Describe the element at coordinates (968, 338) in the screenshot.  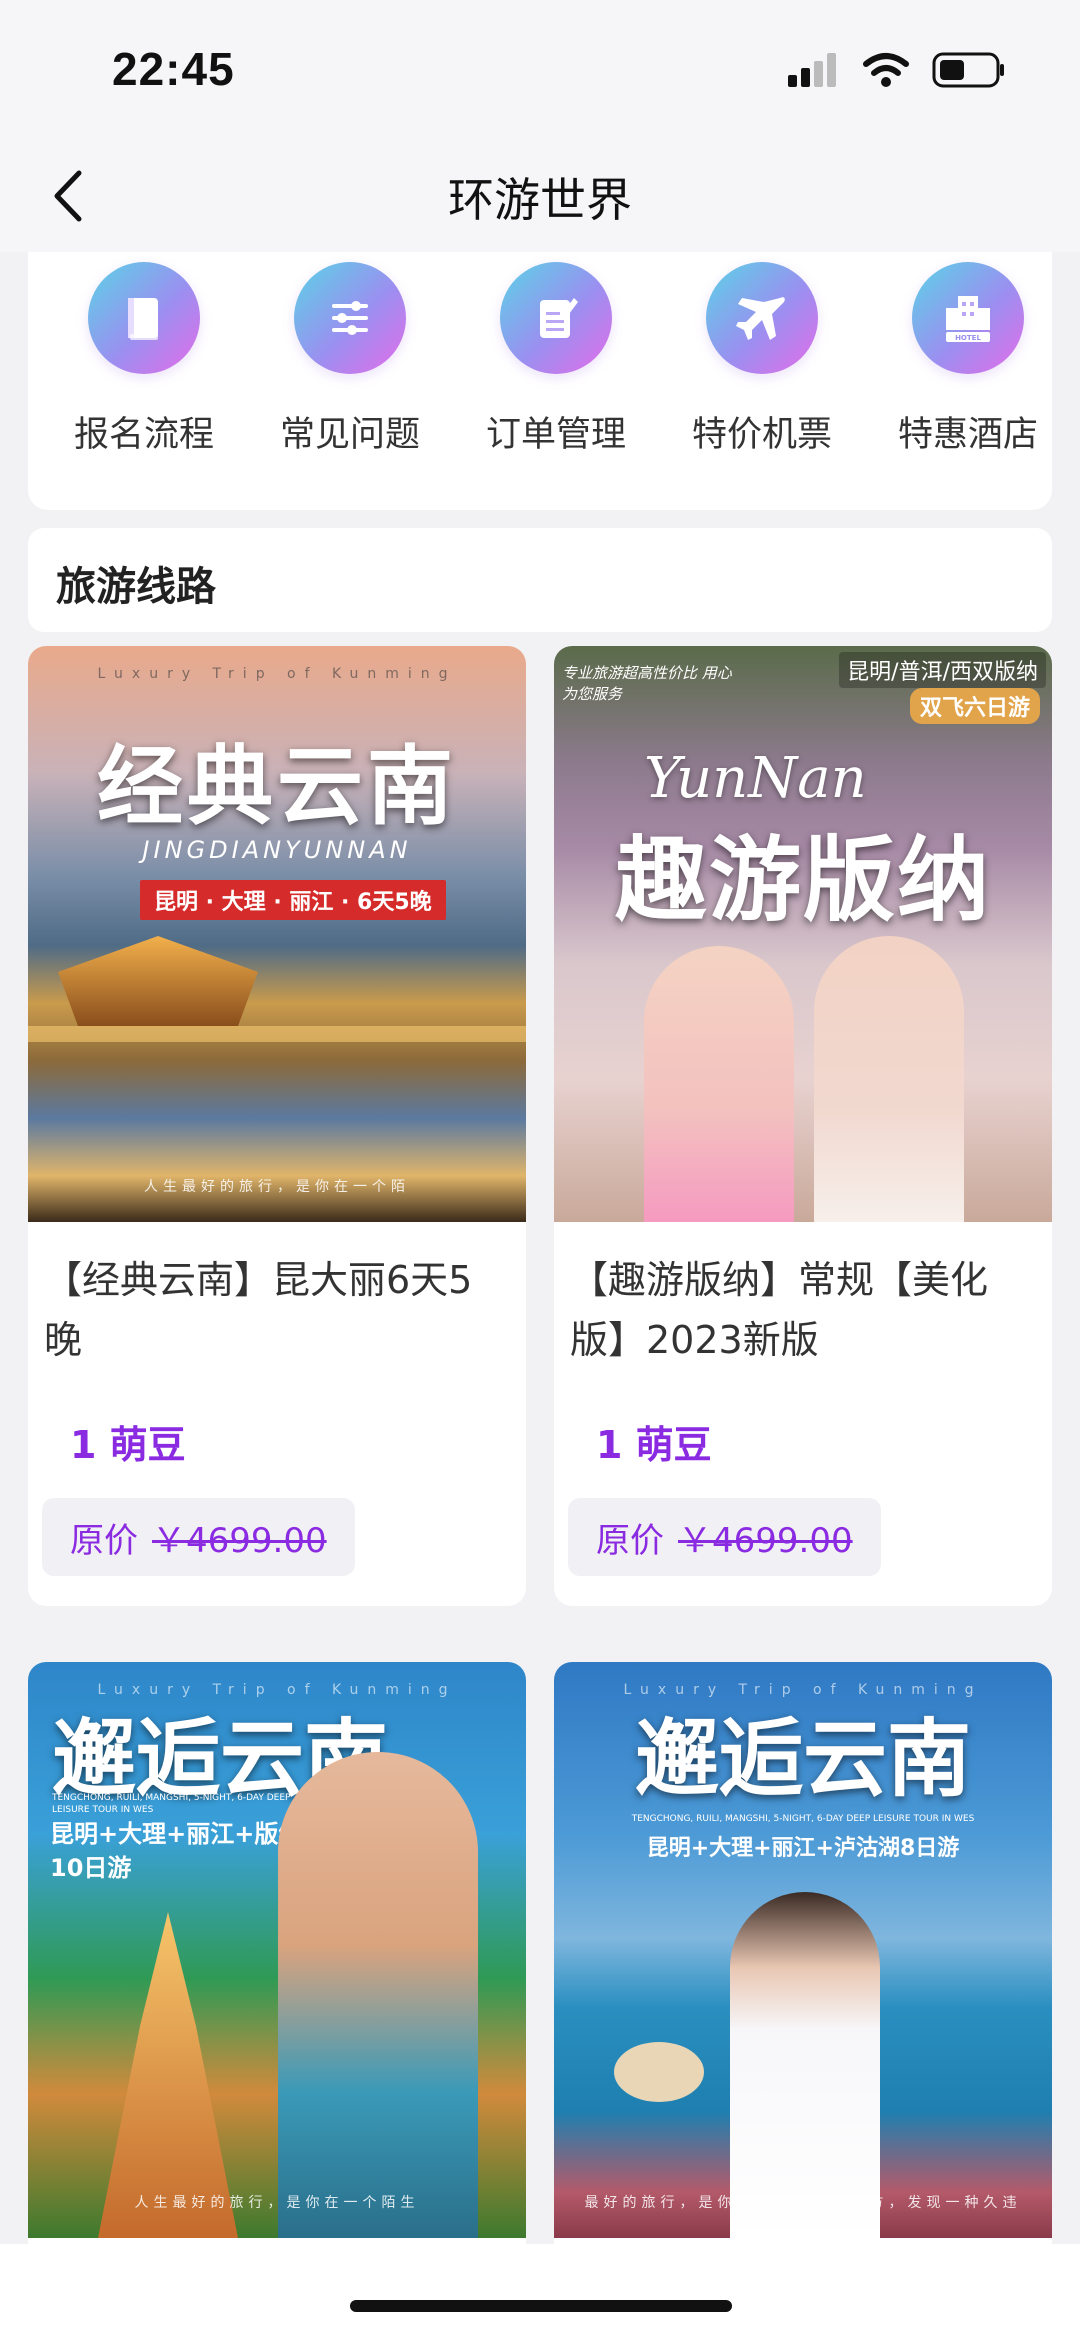
I see `svg-text: HOTEL` at that location.